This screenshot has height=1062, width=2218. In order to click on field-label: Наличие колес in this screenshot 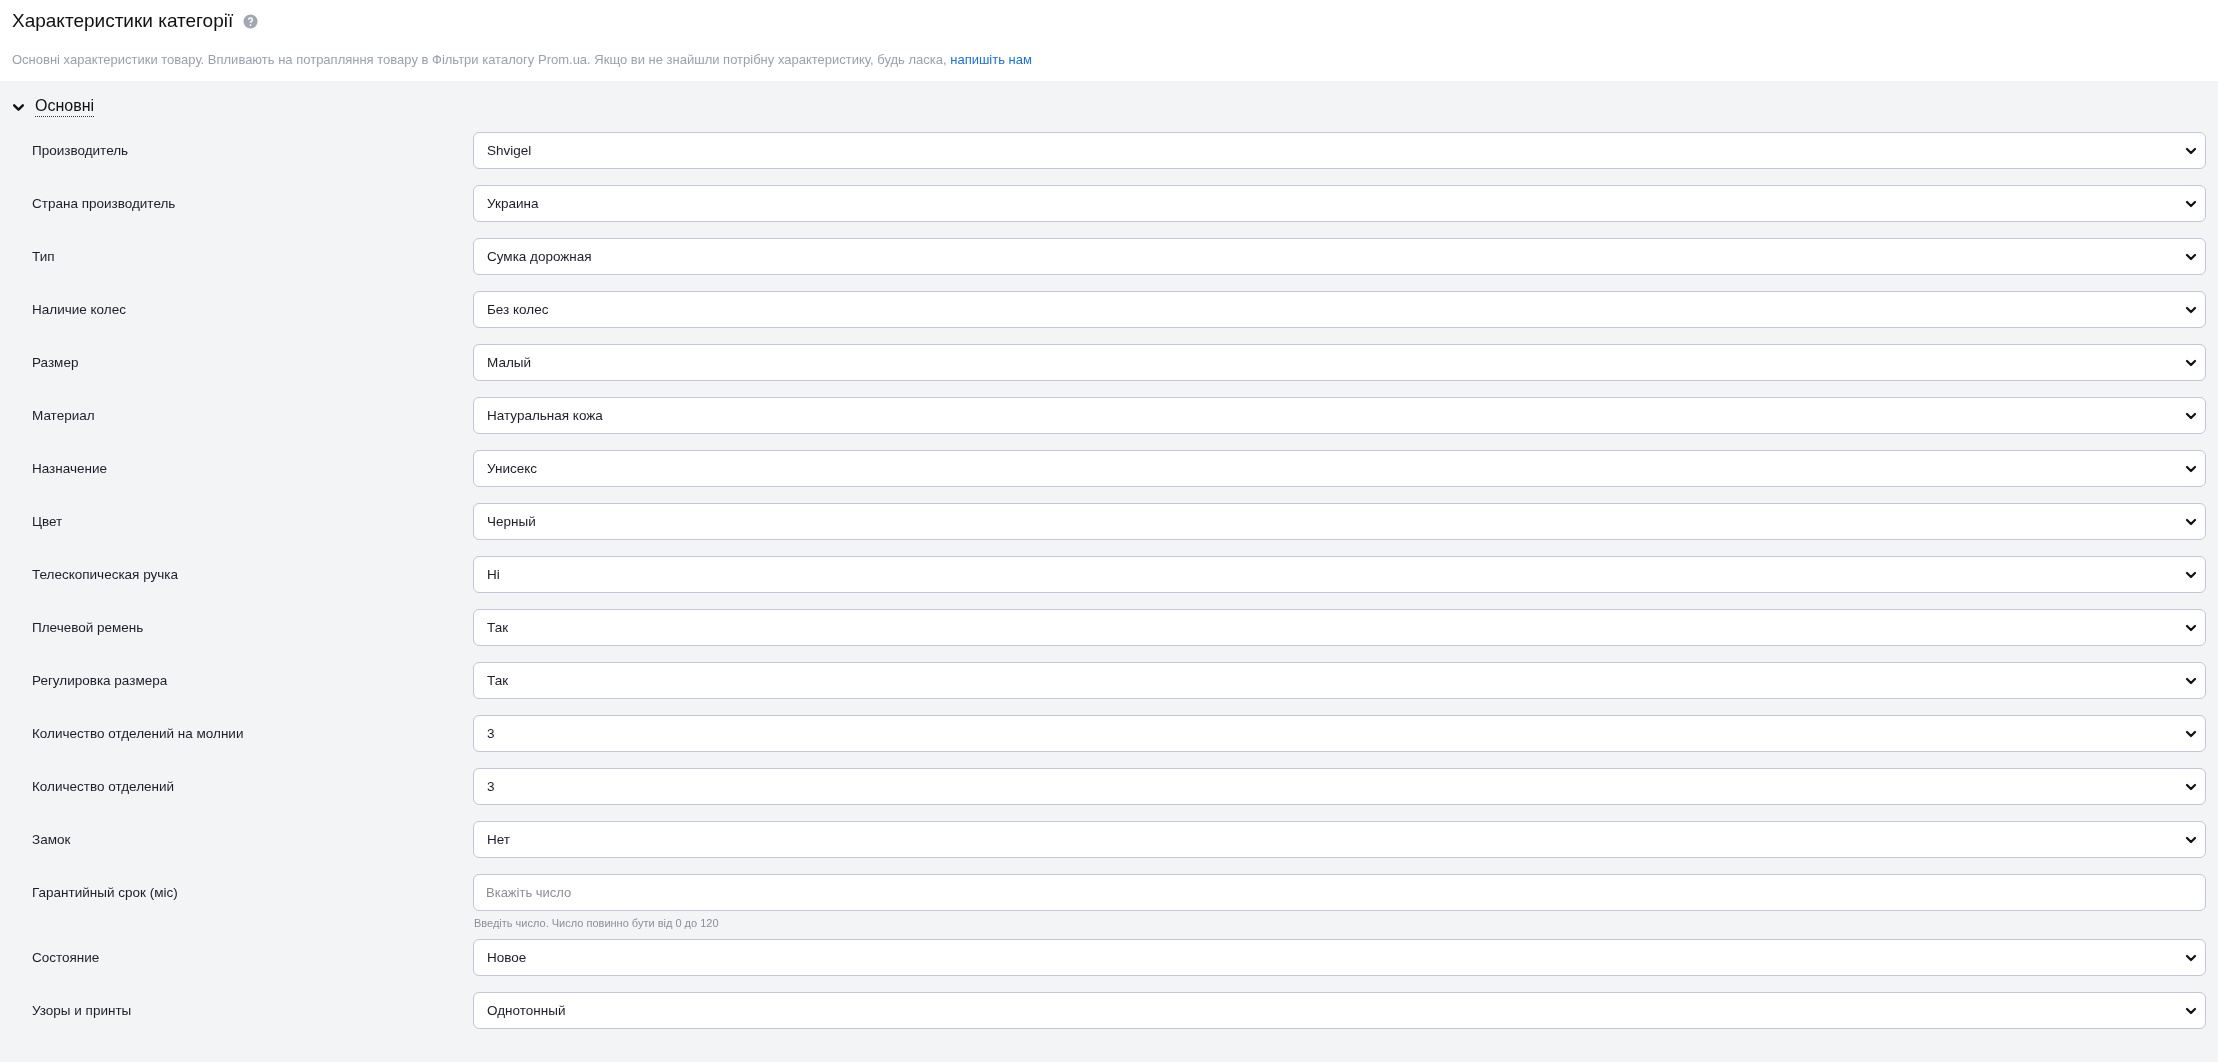, I will do `click(79, 310)`.